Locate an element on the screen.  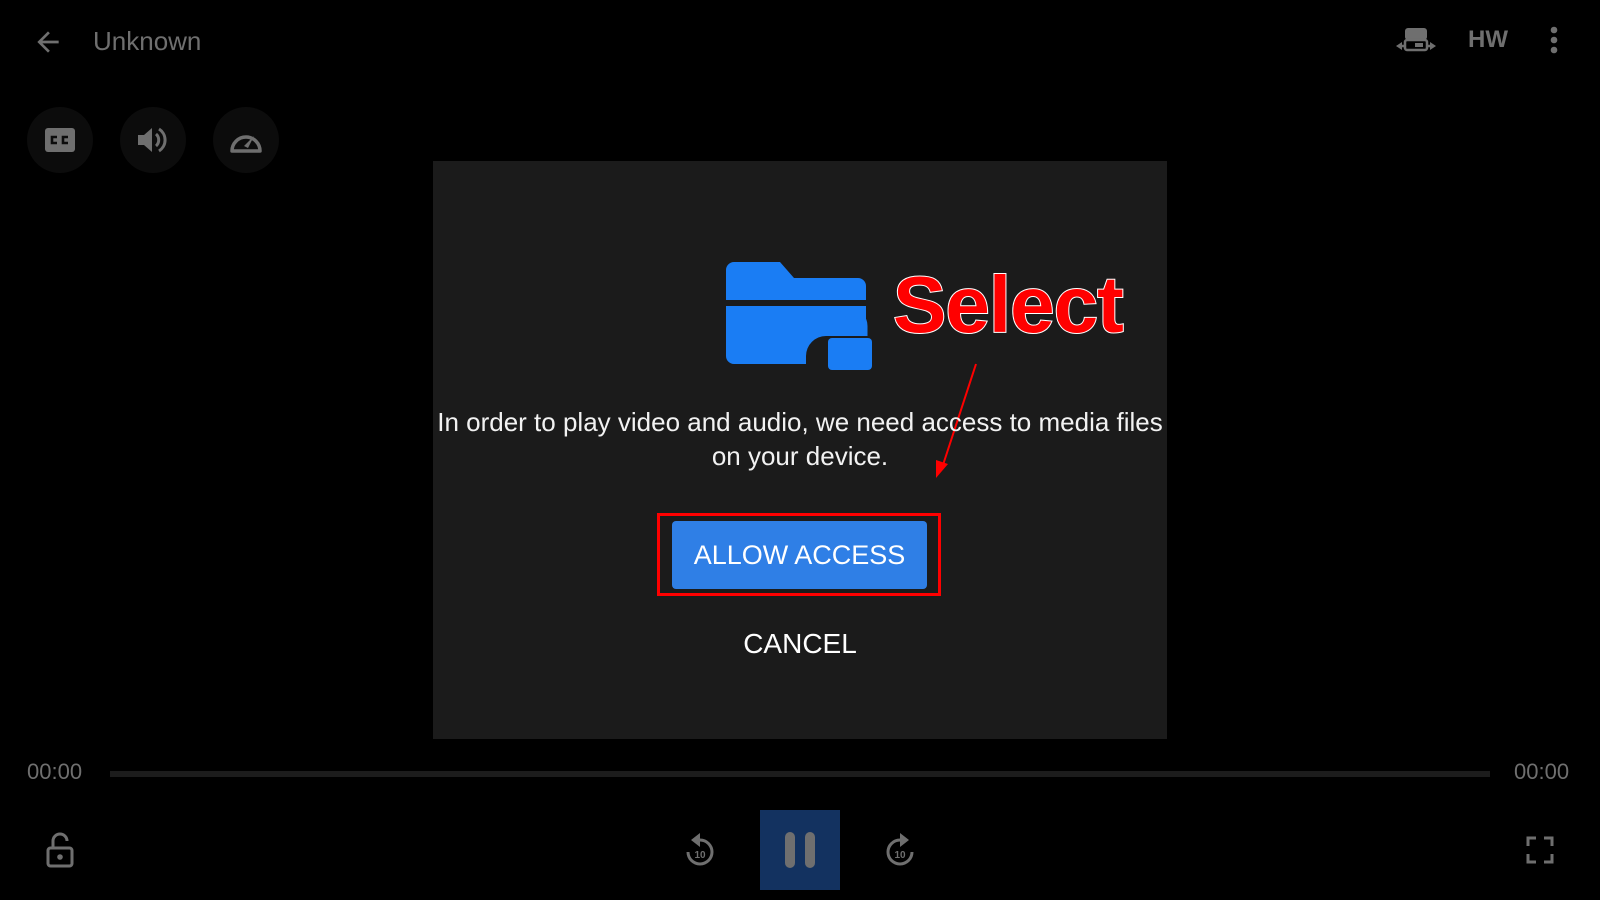
rewind-10-button: 10 is located at coordinates (700, 850).